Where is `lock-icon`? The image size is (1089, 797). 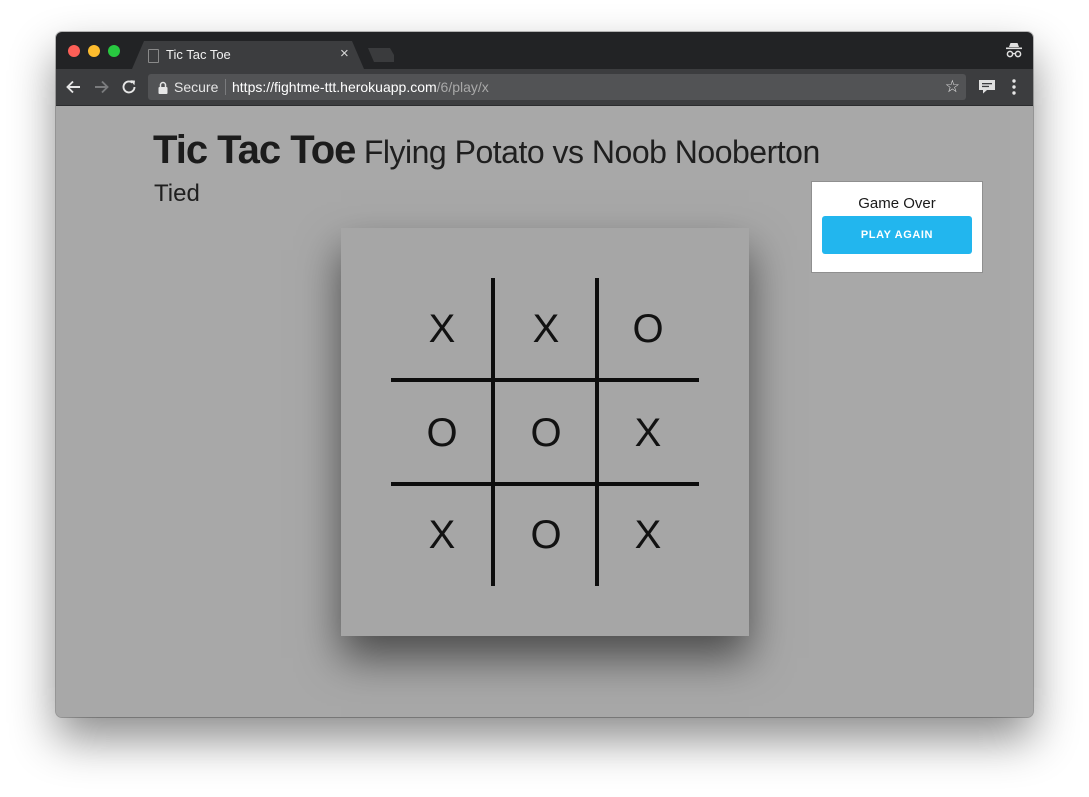
lock-icon is located at coordinates (163, 87).